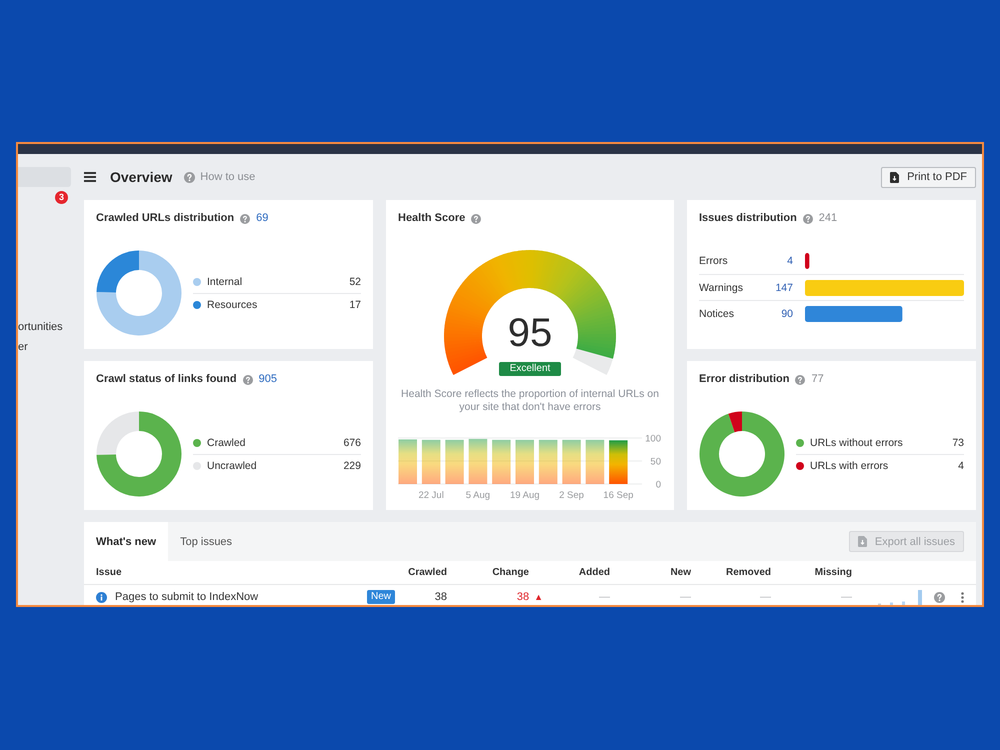  I want to click on tab: Top issues, so click(206, 541).